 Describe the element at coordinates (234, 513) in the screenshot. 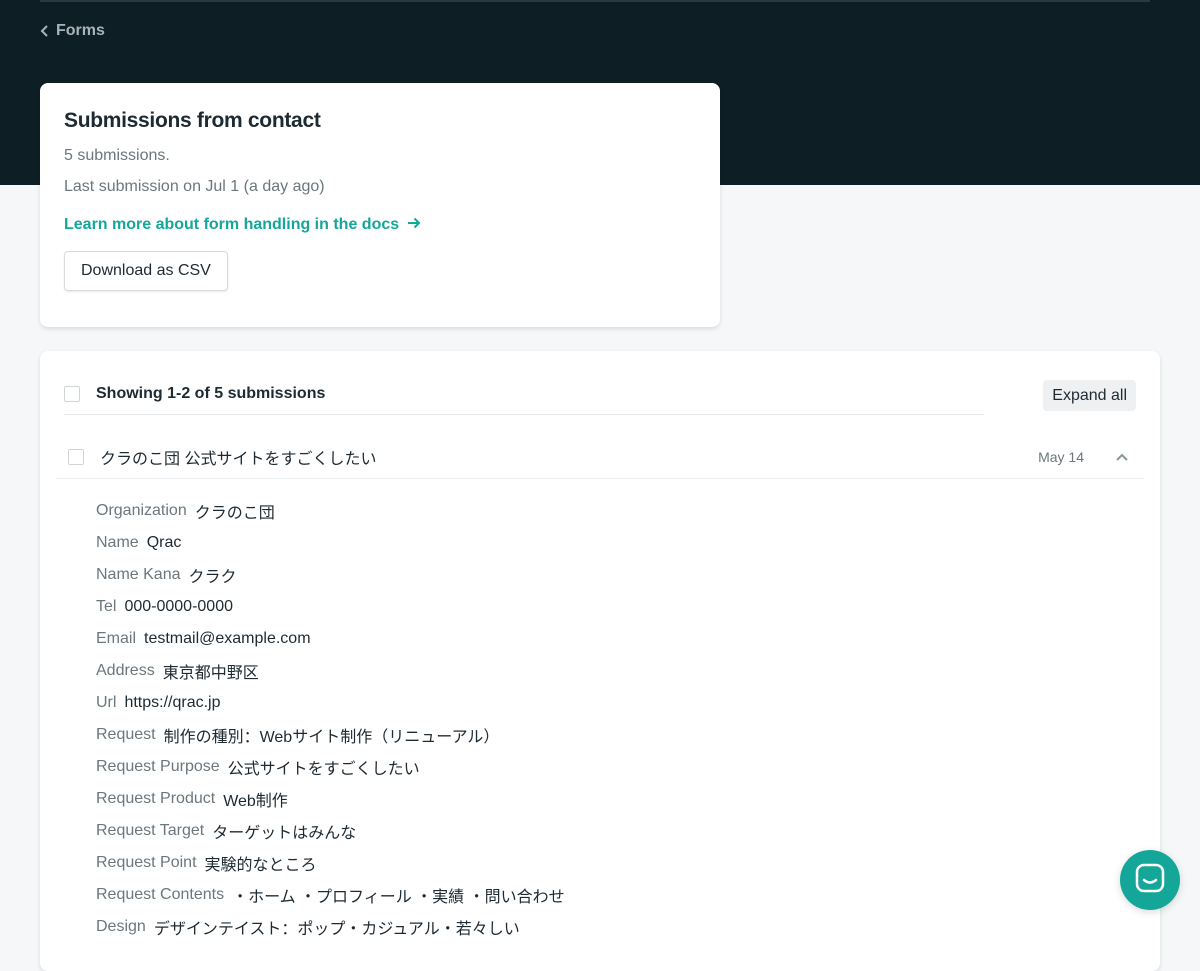

I see `field-value: クラのこ団` at that location.